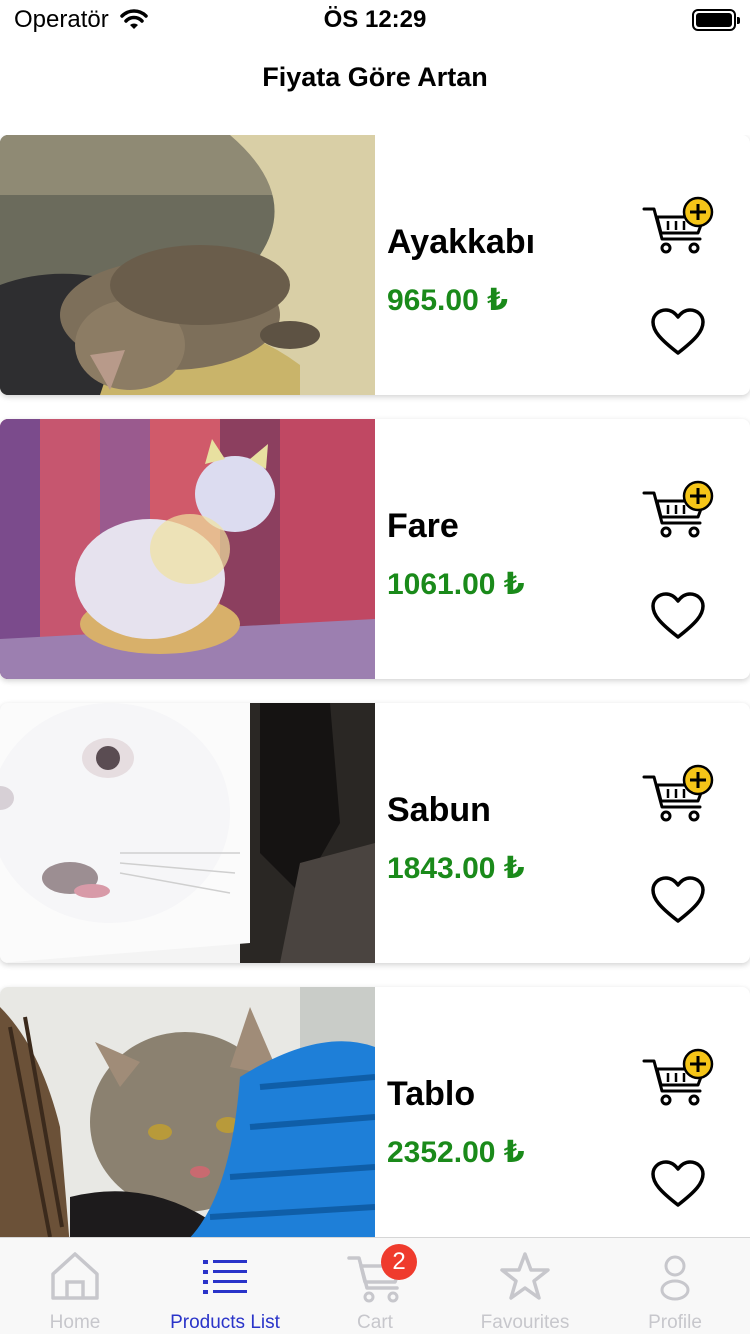  Describe the element at coordinates (675, 1278) in the screenshot. I see `person-icon` at that location.